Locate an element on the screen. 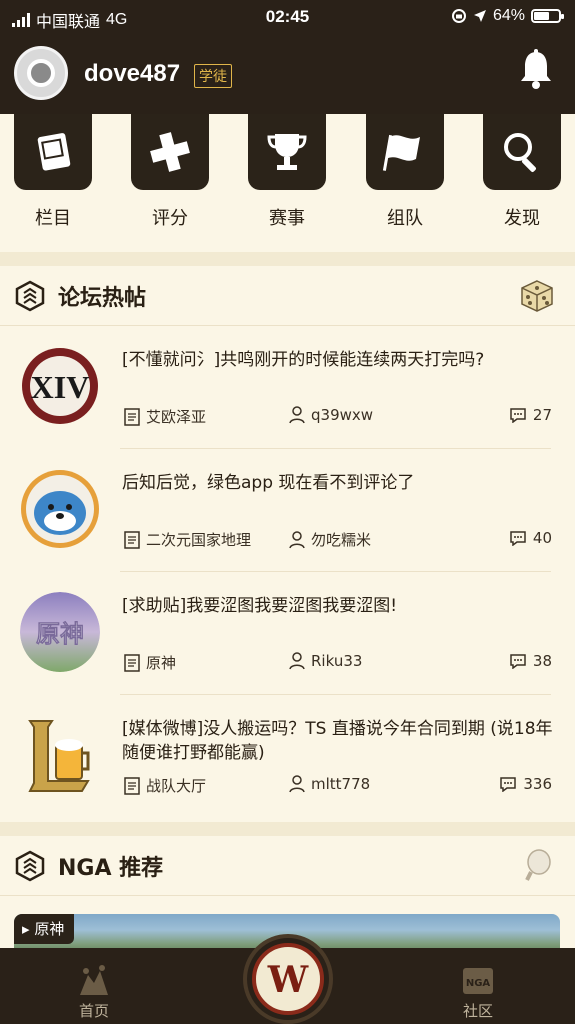 This screenshot has width=575, height=1024. post-meta: 战队大厅 mltt778 336 is located at coordinates (338, 786).